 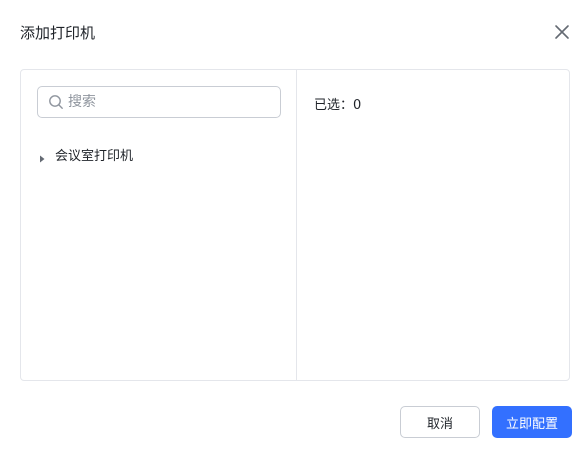 I want to click on configure-now-button: 立即配置, so click(x=532, y=422).